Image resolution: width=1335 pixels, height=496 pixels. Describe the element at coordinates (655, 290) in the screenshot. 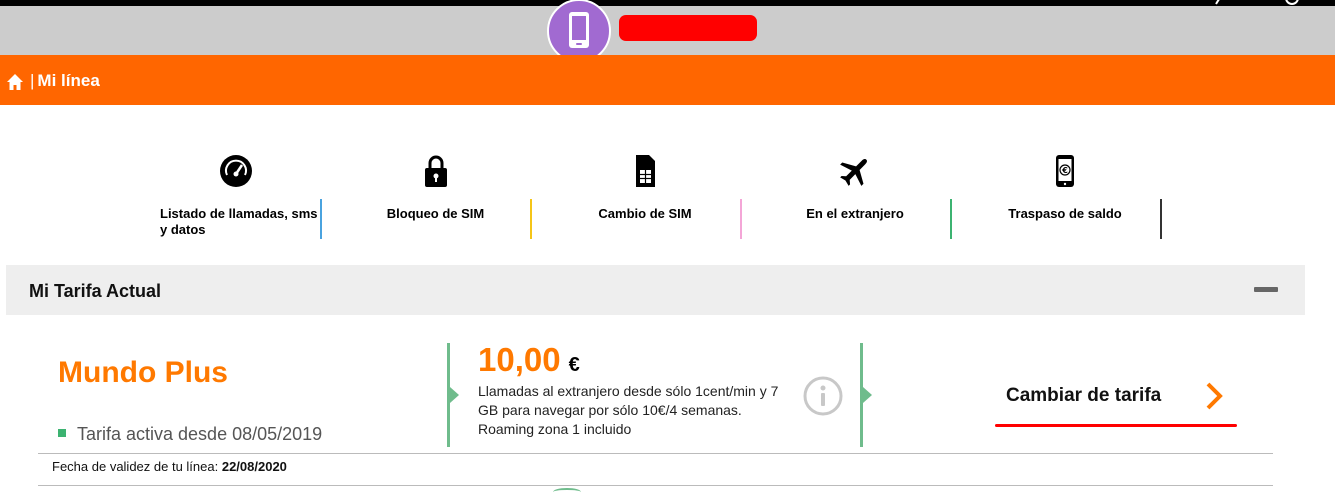

I see `tariff-section-header: Mi Tarifa Actual` at that location.